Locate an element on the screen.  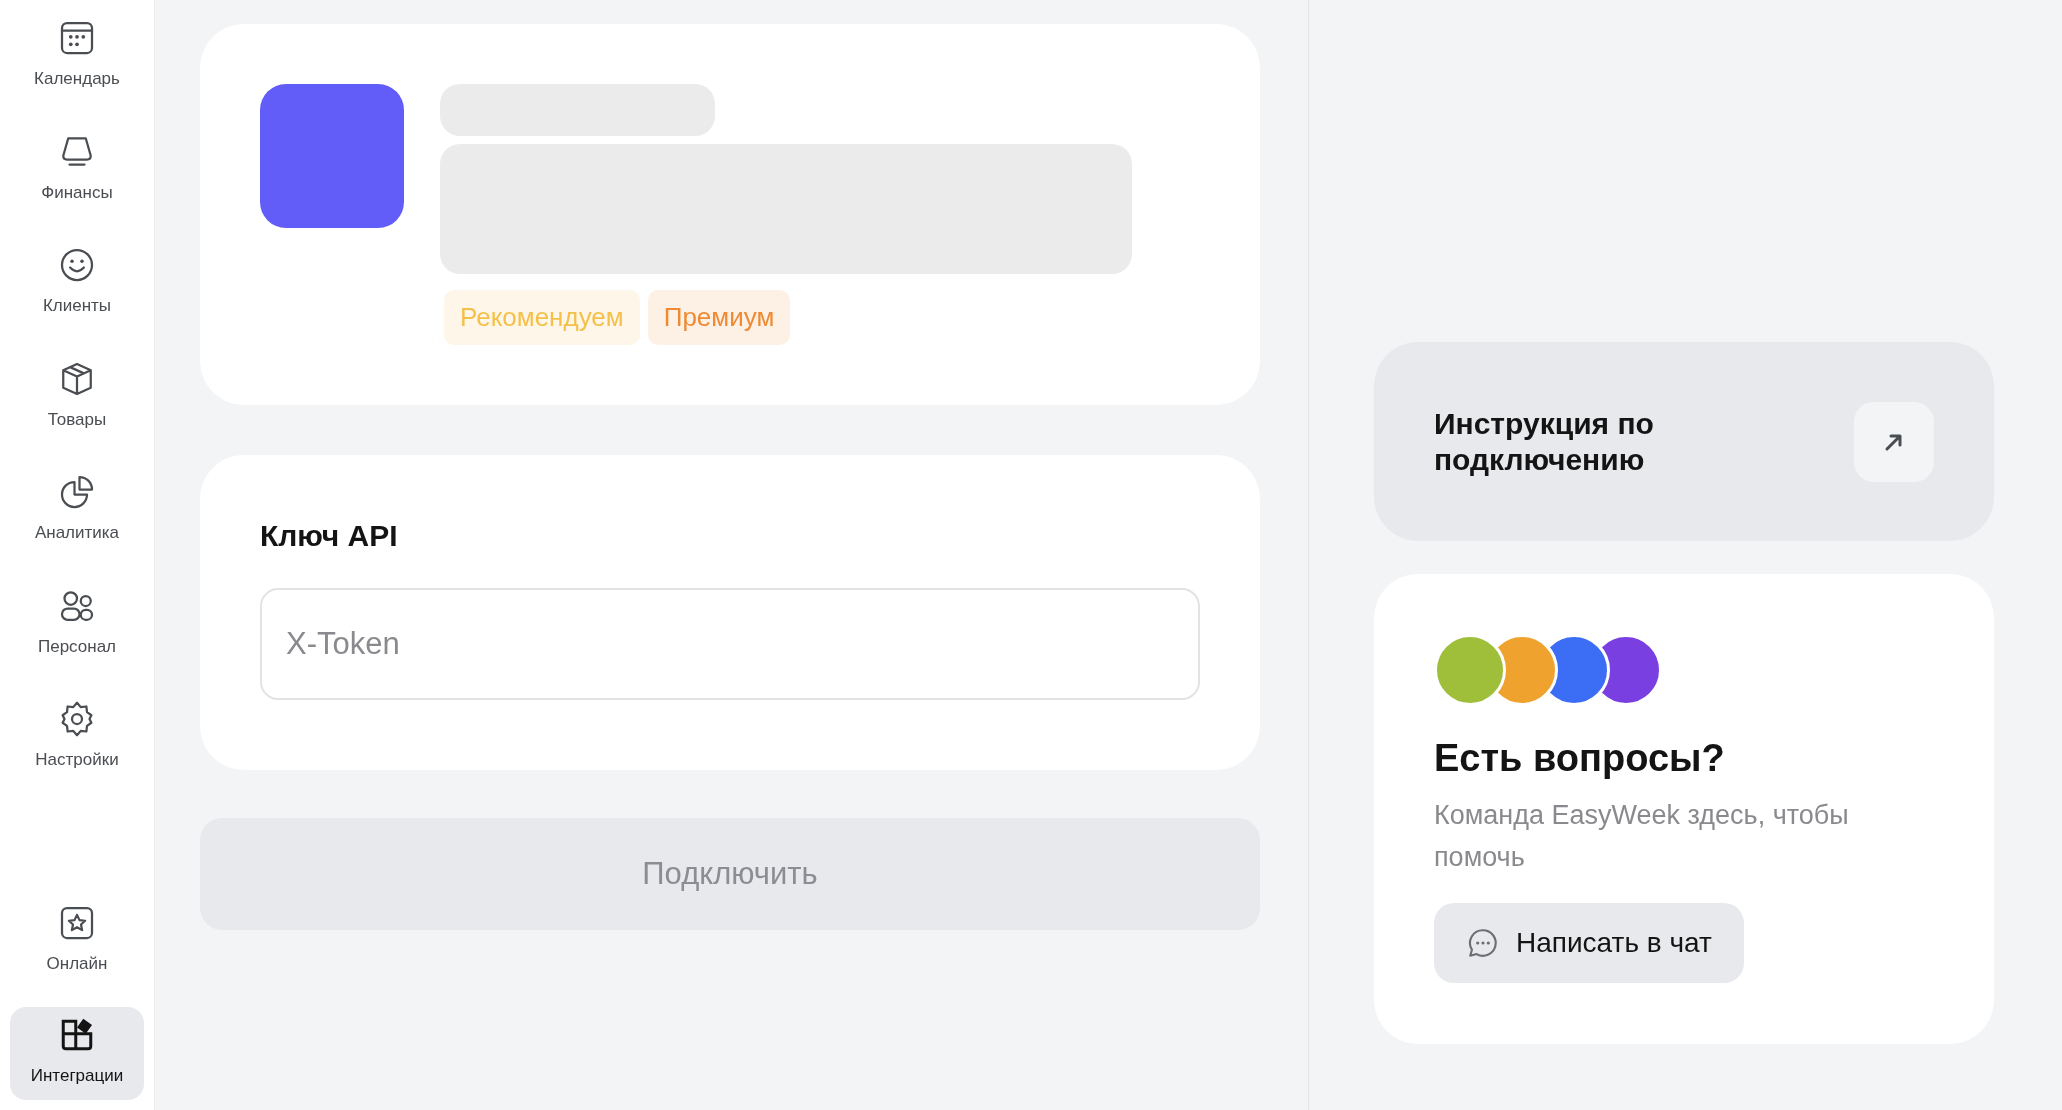
help-title: Есть вопросы? is located at coordinates (1580, 758).